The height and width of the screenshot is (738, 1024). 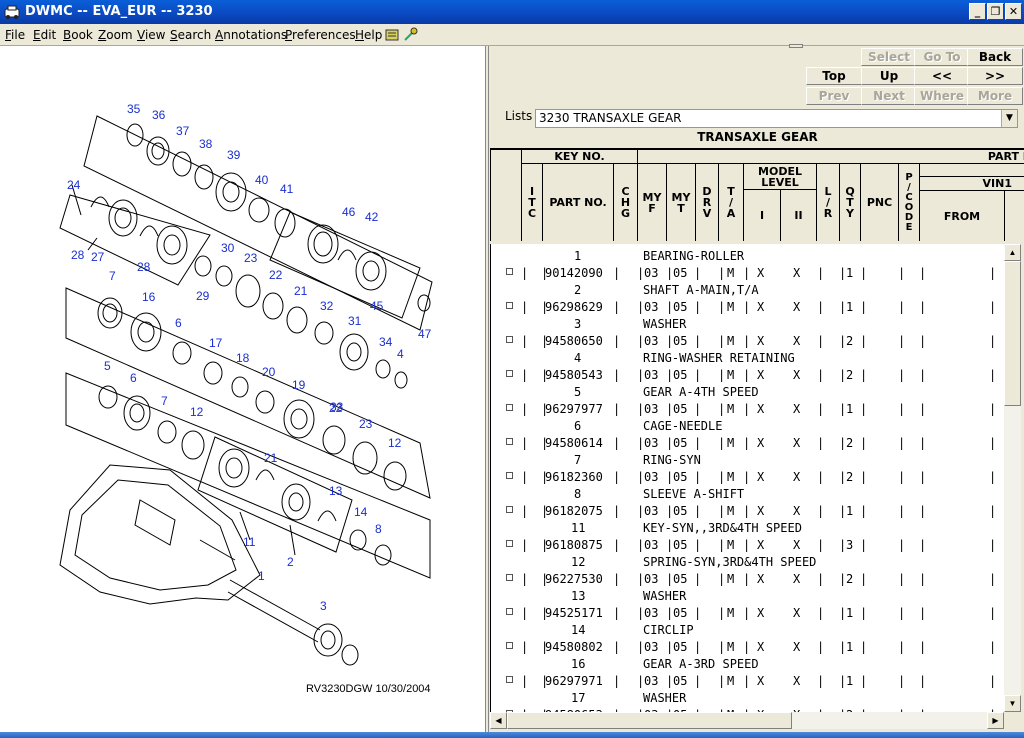 I want to click on goto-button: Go To, so click(x=942, y=57).